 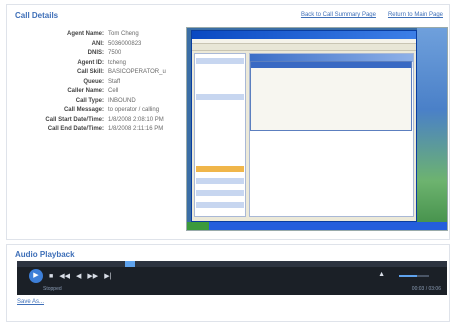 What do you see at coordinates (36, 276) in the screenshot?
I see `play-icon: ▶` at bounding box center [36, 276].